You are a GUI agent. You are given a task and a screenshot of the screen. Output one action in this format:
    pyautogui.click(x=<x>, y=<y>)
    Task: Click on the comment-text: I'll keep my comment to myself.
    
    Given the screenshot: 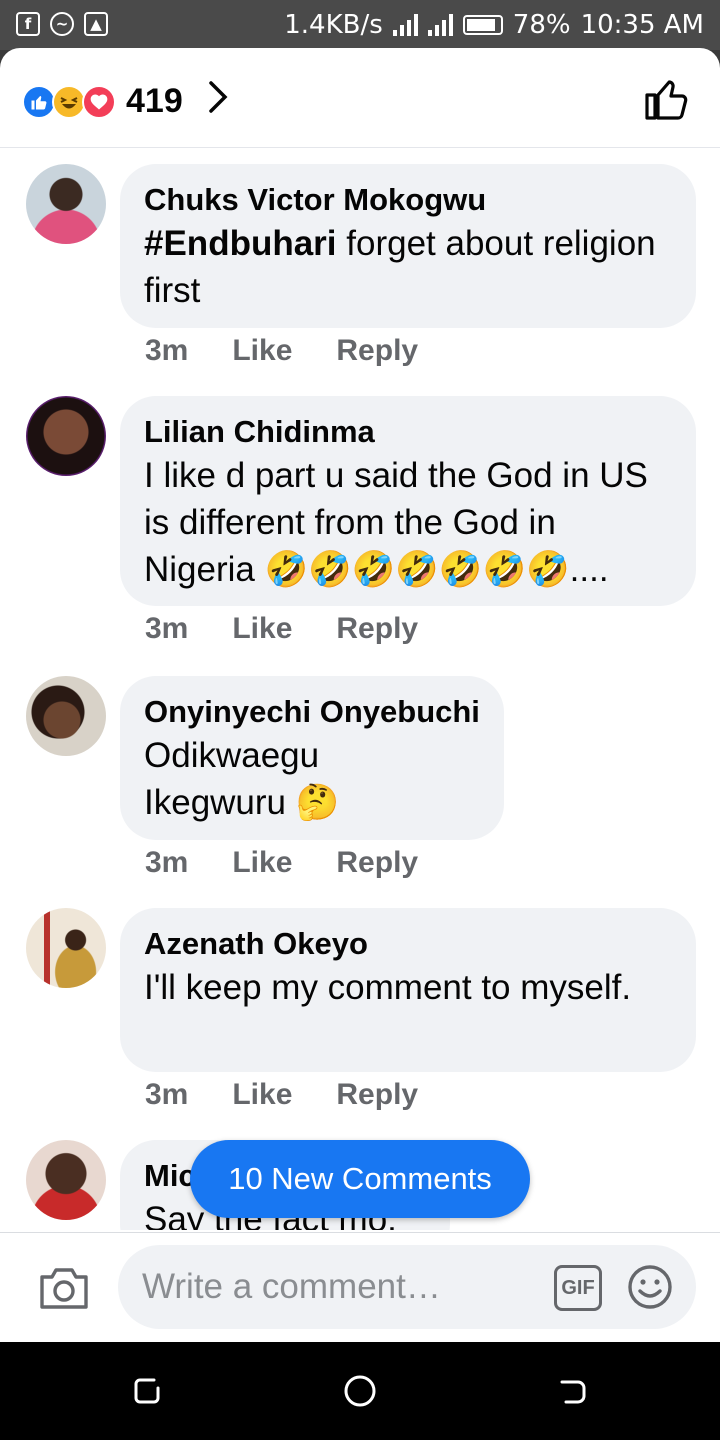 What is the action you would take?
    pyautogui.click(x=388, y=987)
    